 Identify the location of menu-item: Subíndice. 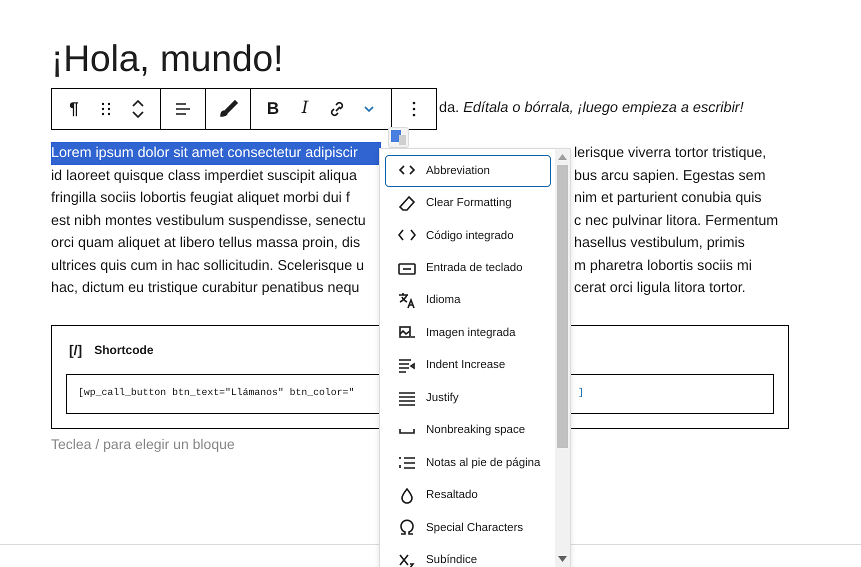
(468, 555).